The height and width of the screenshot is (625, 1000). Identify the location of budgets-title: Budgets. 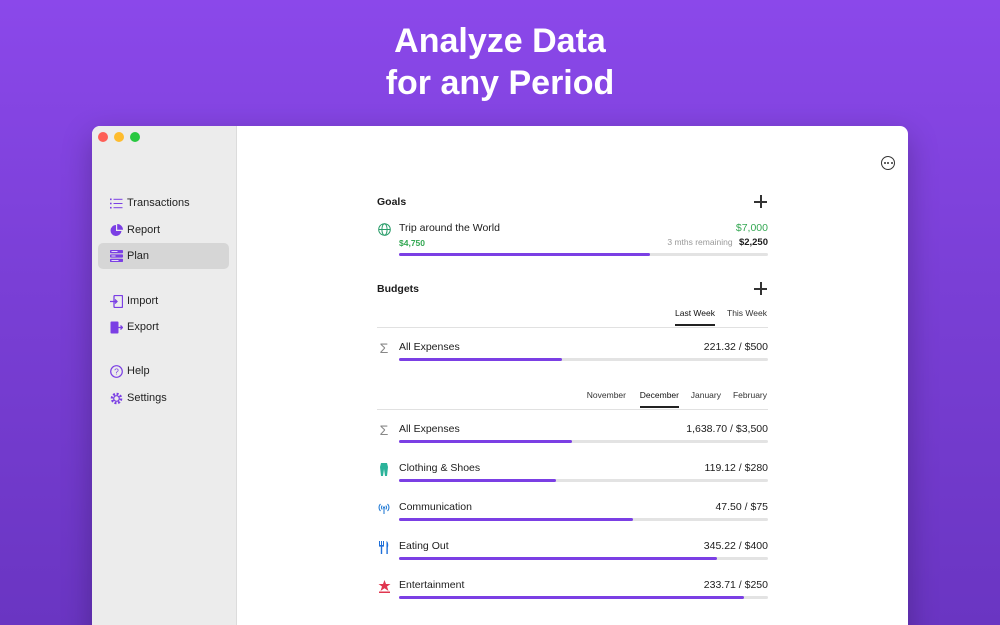
(398, 289).